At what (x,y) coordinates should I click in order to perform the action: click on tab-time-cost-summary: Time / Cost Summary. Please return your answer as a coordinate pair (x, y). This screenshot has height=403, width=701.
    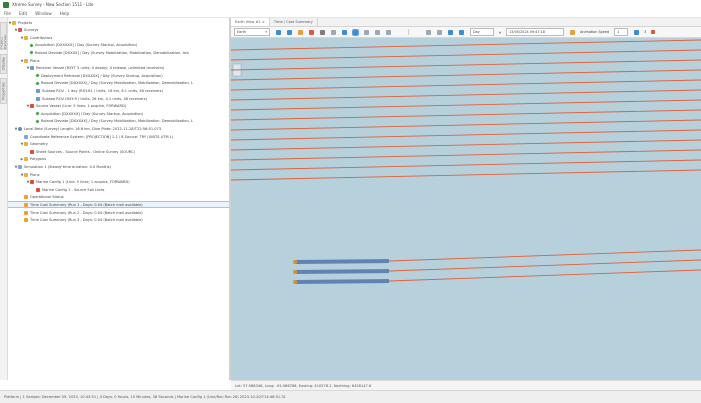
    Looking at the image, I should click on (294, 22).